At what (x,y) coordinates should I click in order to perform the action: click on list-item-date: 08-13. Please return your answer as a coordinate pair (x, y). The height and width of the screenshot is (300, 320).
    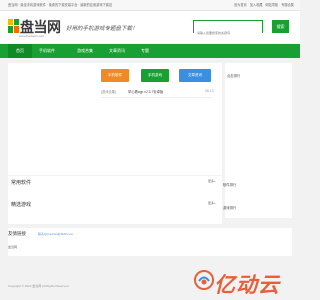
    Looking at the image, I should click on (209, 91).